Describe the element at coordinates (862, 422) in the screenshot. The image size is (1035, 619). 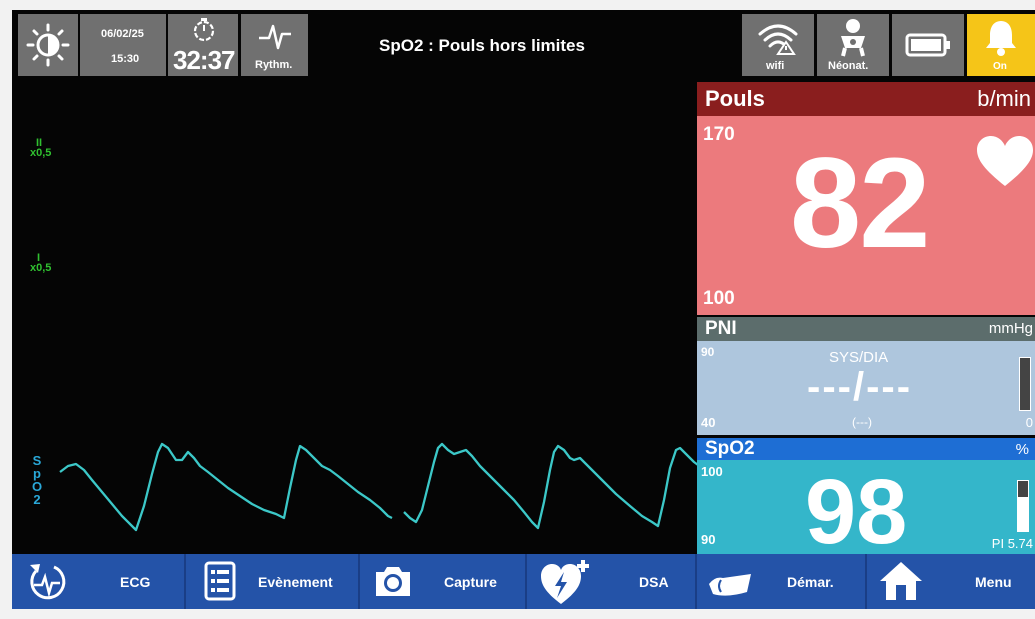
I see `pni-mean: (---)` at that location.